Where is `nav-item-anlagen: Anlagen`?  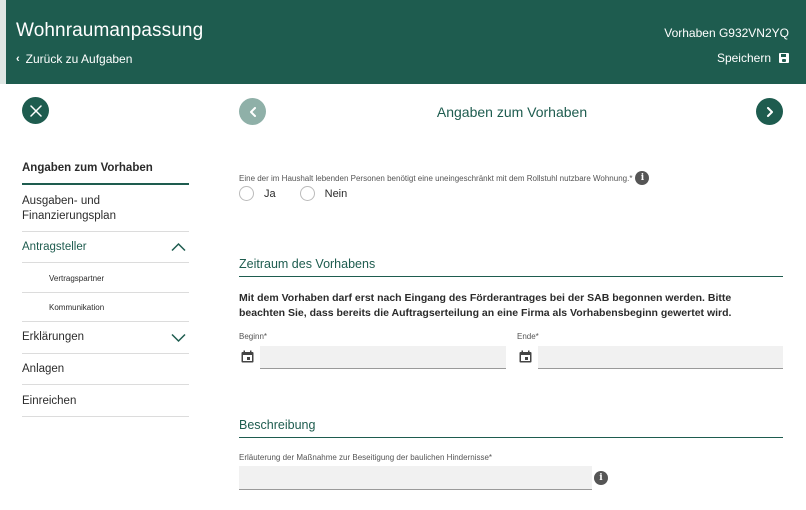
nav-item-anlagen: Anlagen is located at coordinates (105, 369).